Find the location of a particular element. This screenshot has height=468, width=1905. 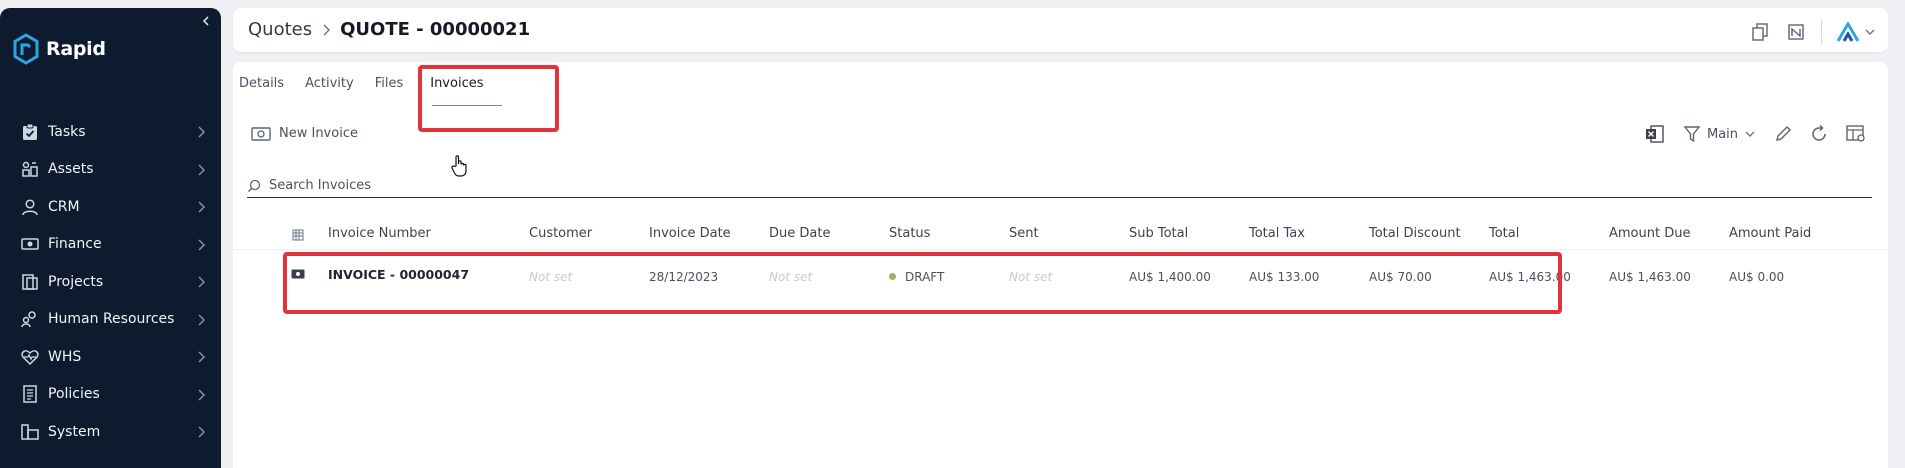

search-input is located at coordinates (569, 185).